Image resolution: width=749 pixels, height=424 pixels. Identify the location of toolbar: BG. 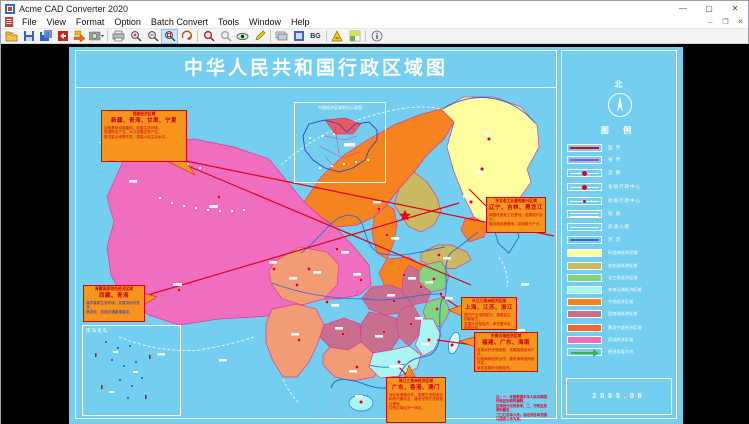
(374, 36).